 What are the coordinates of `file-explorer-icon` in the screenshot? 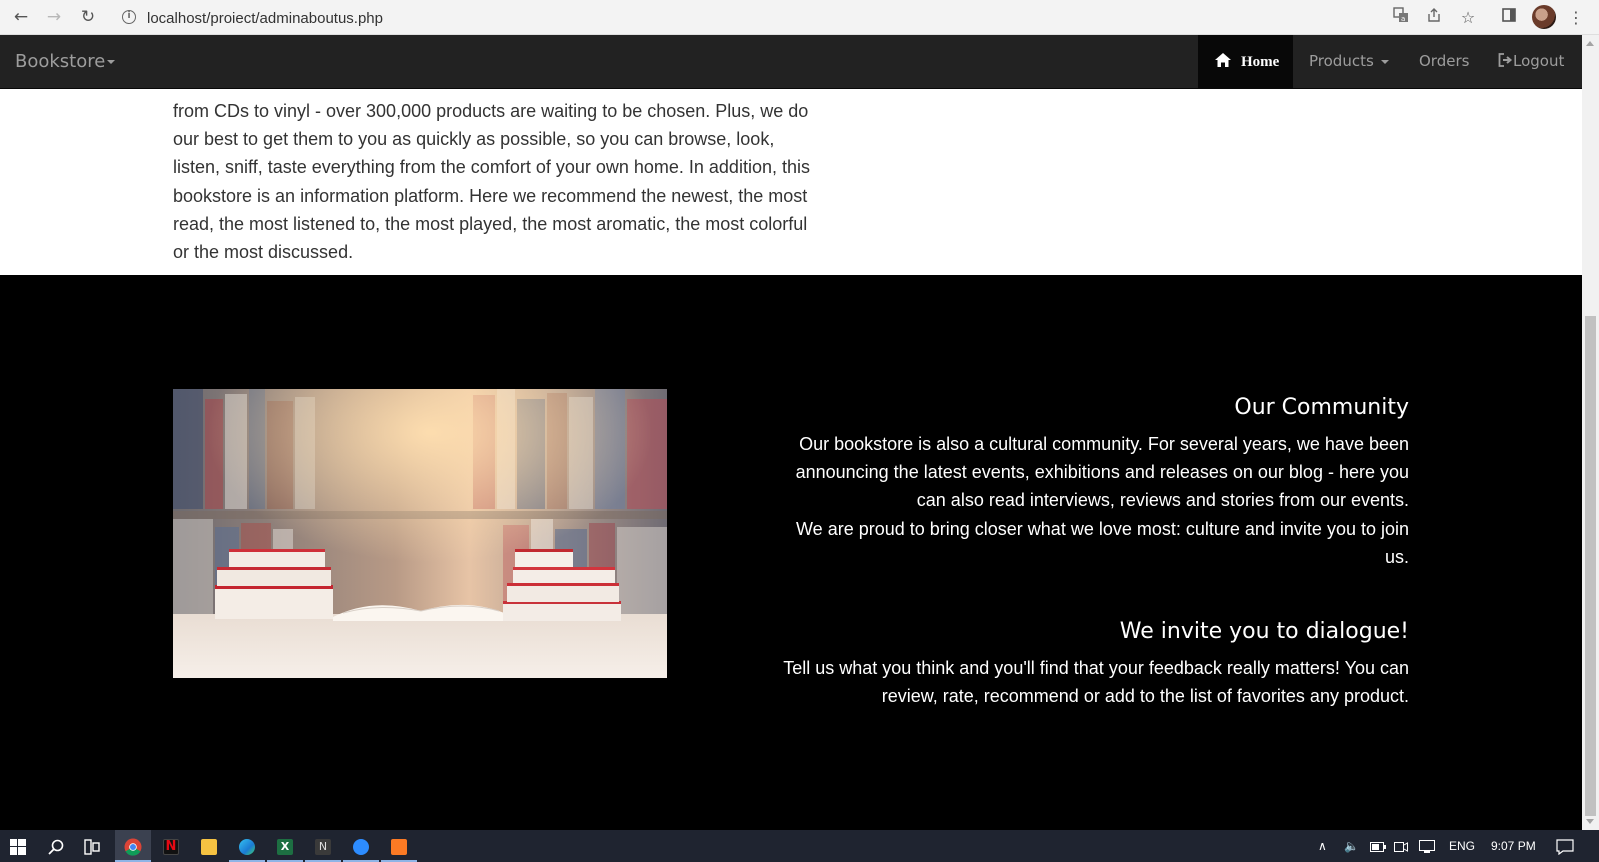 It's located at (209, 846).